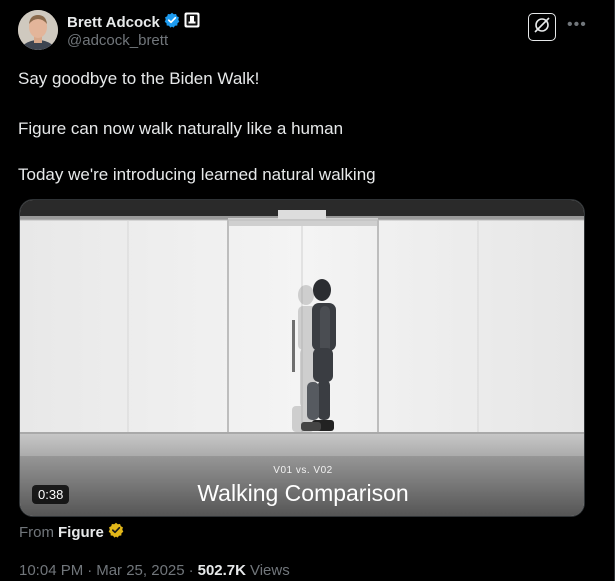  What do you see at coordinates (38, 30) in the screenshot?
I see `avatar` at bounding box center [38, 30].